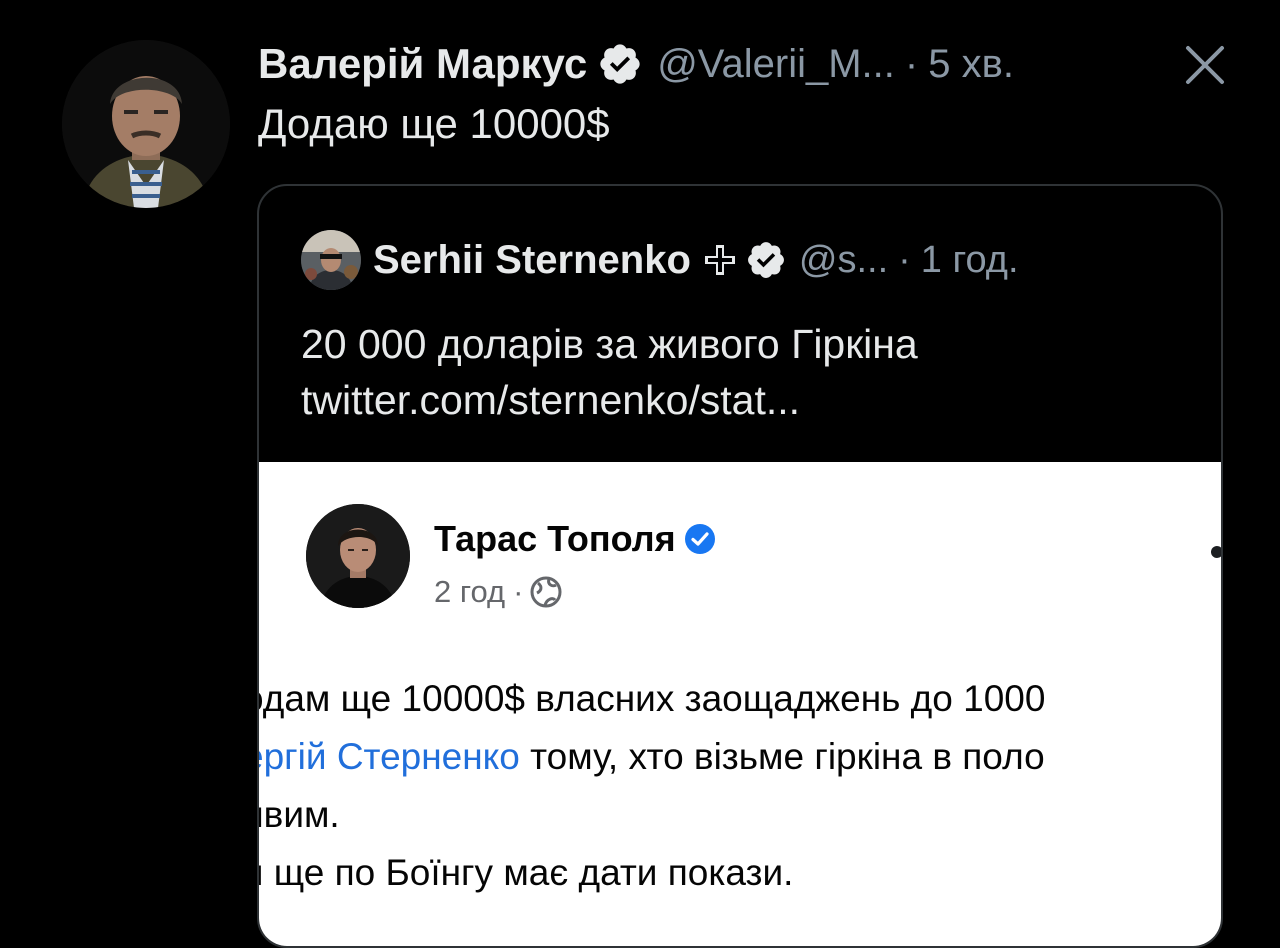  I want to click on embedded-author-row: Тарас Тополя, so click(575, 539).